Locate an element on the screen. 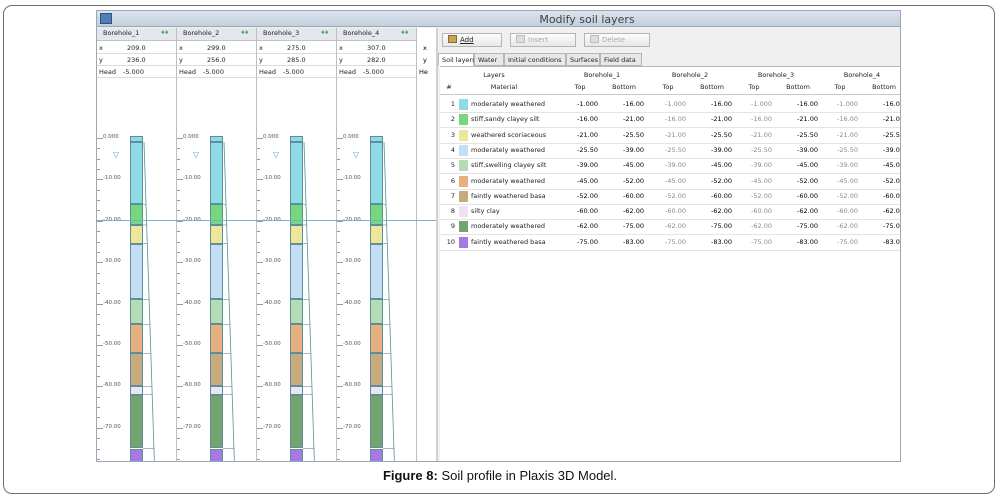  tab-water: Water is located at coordinates (489, 59).